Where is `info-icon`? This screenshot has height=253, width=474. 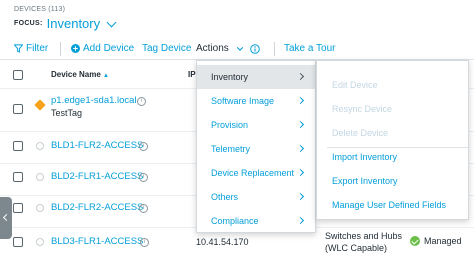
info-icon is located at coordinates (254, 48).